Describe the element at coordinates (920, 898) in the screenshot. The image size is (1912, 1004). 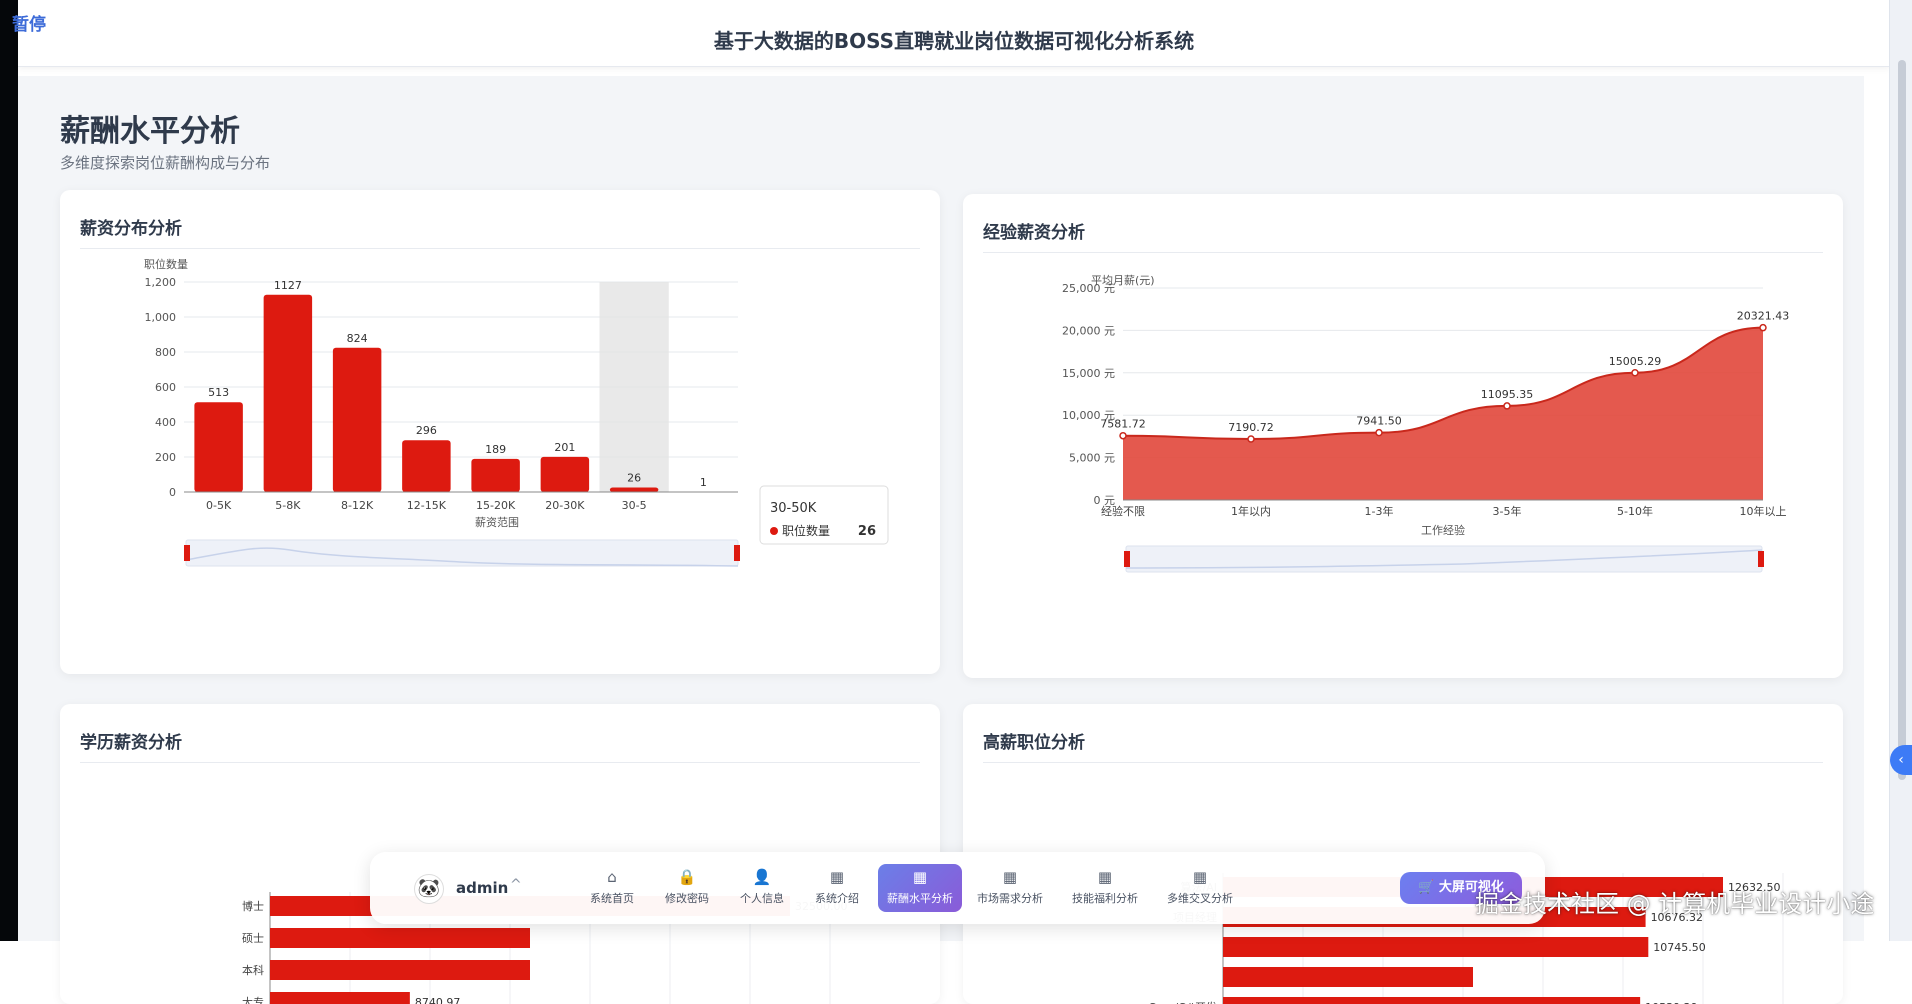
I see `nav-item-label: 薪酬水平分析` at that location.